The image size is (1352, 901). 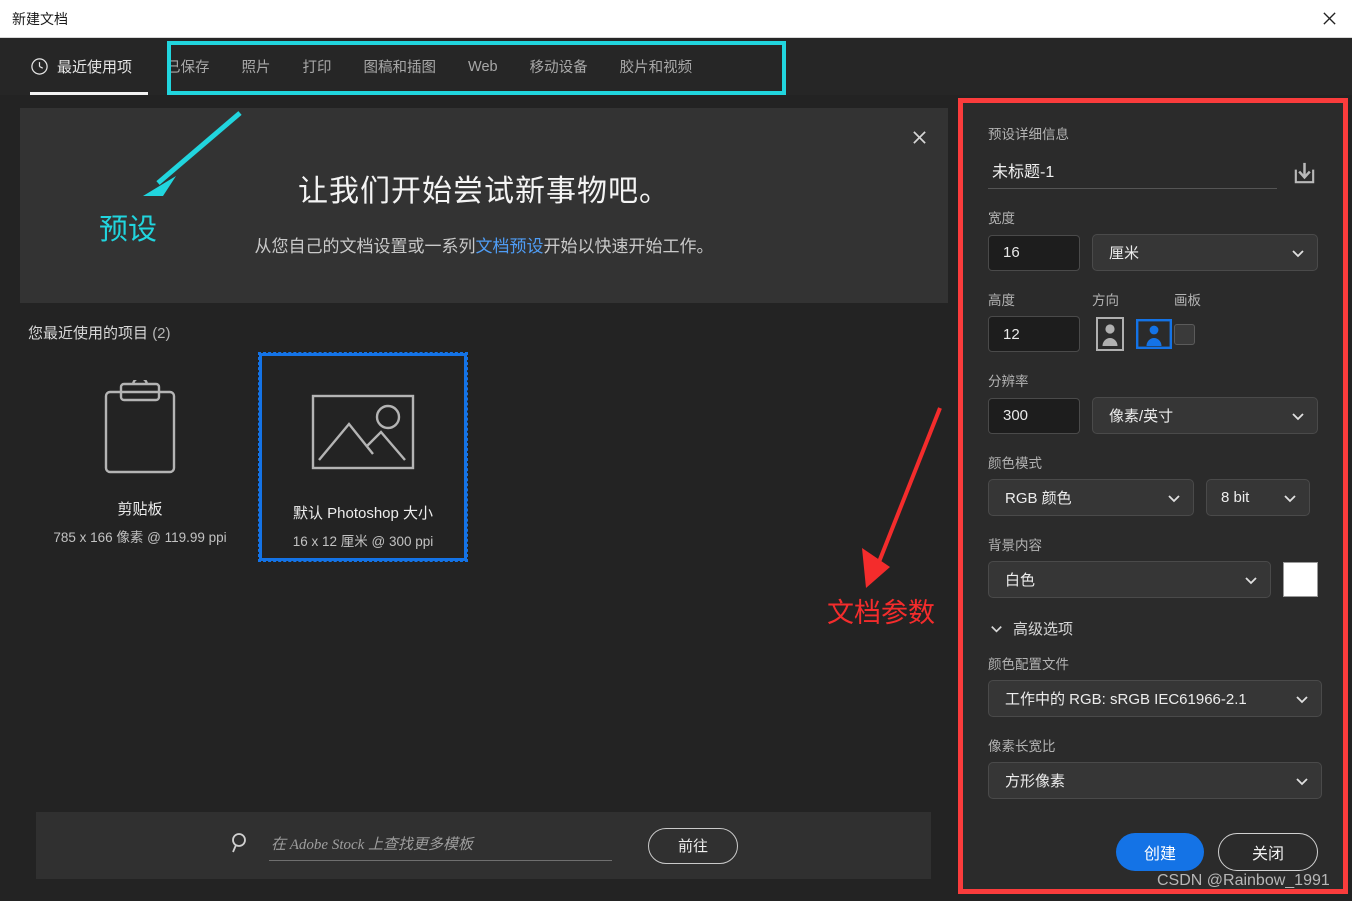 I want to click on category-tabbar: 最近使用项 已保存 照片 打印 图稿和插图 Web 移动设备 胶片和视频, so click(x=676, y=66).